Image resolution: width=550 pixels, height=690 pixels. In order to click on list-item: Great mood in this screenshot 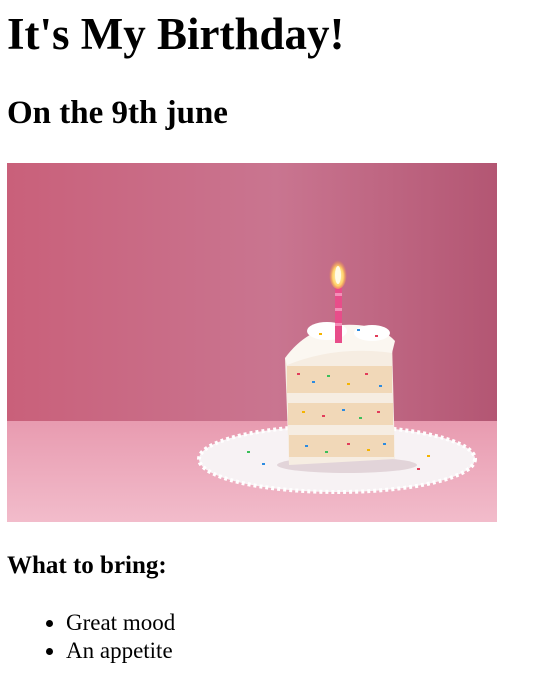, I will do `click(120, 623)`.